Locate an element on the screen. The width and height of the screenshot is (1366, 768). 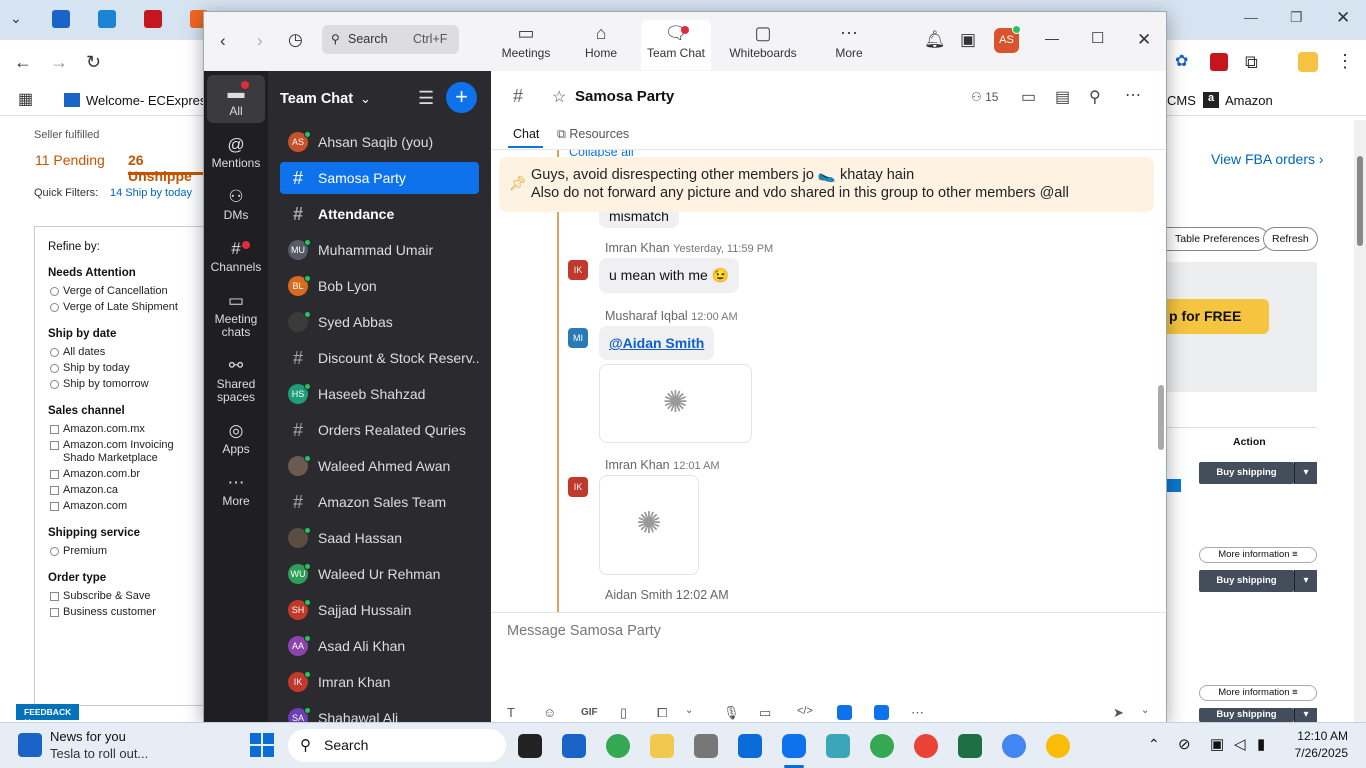
calendar-icon: ▣ is located at coordinates (968, 39).